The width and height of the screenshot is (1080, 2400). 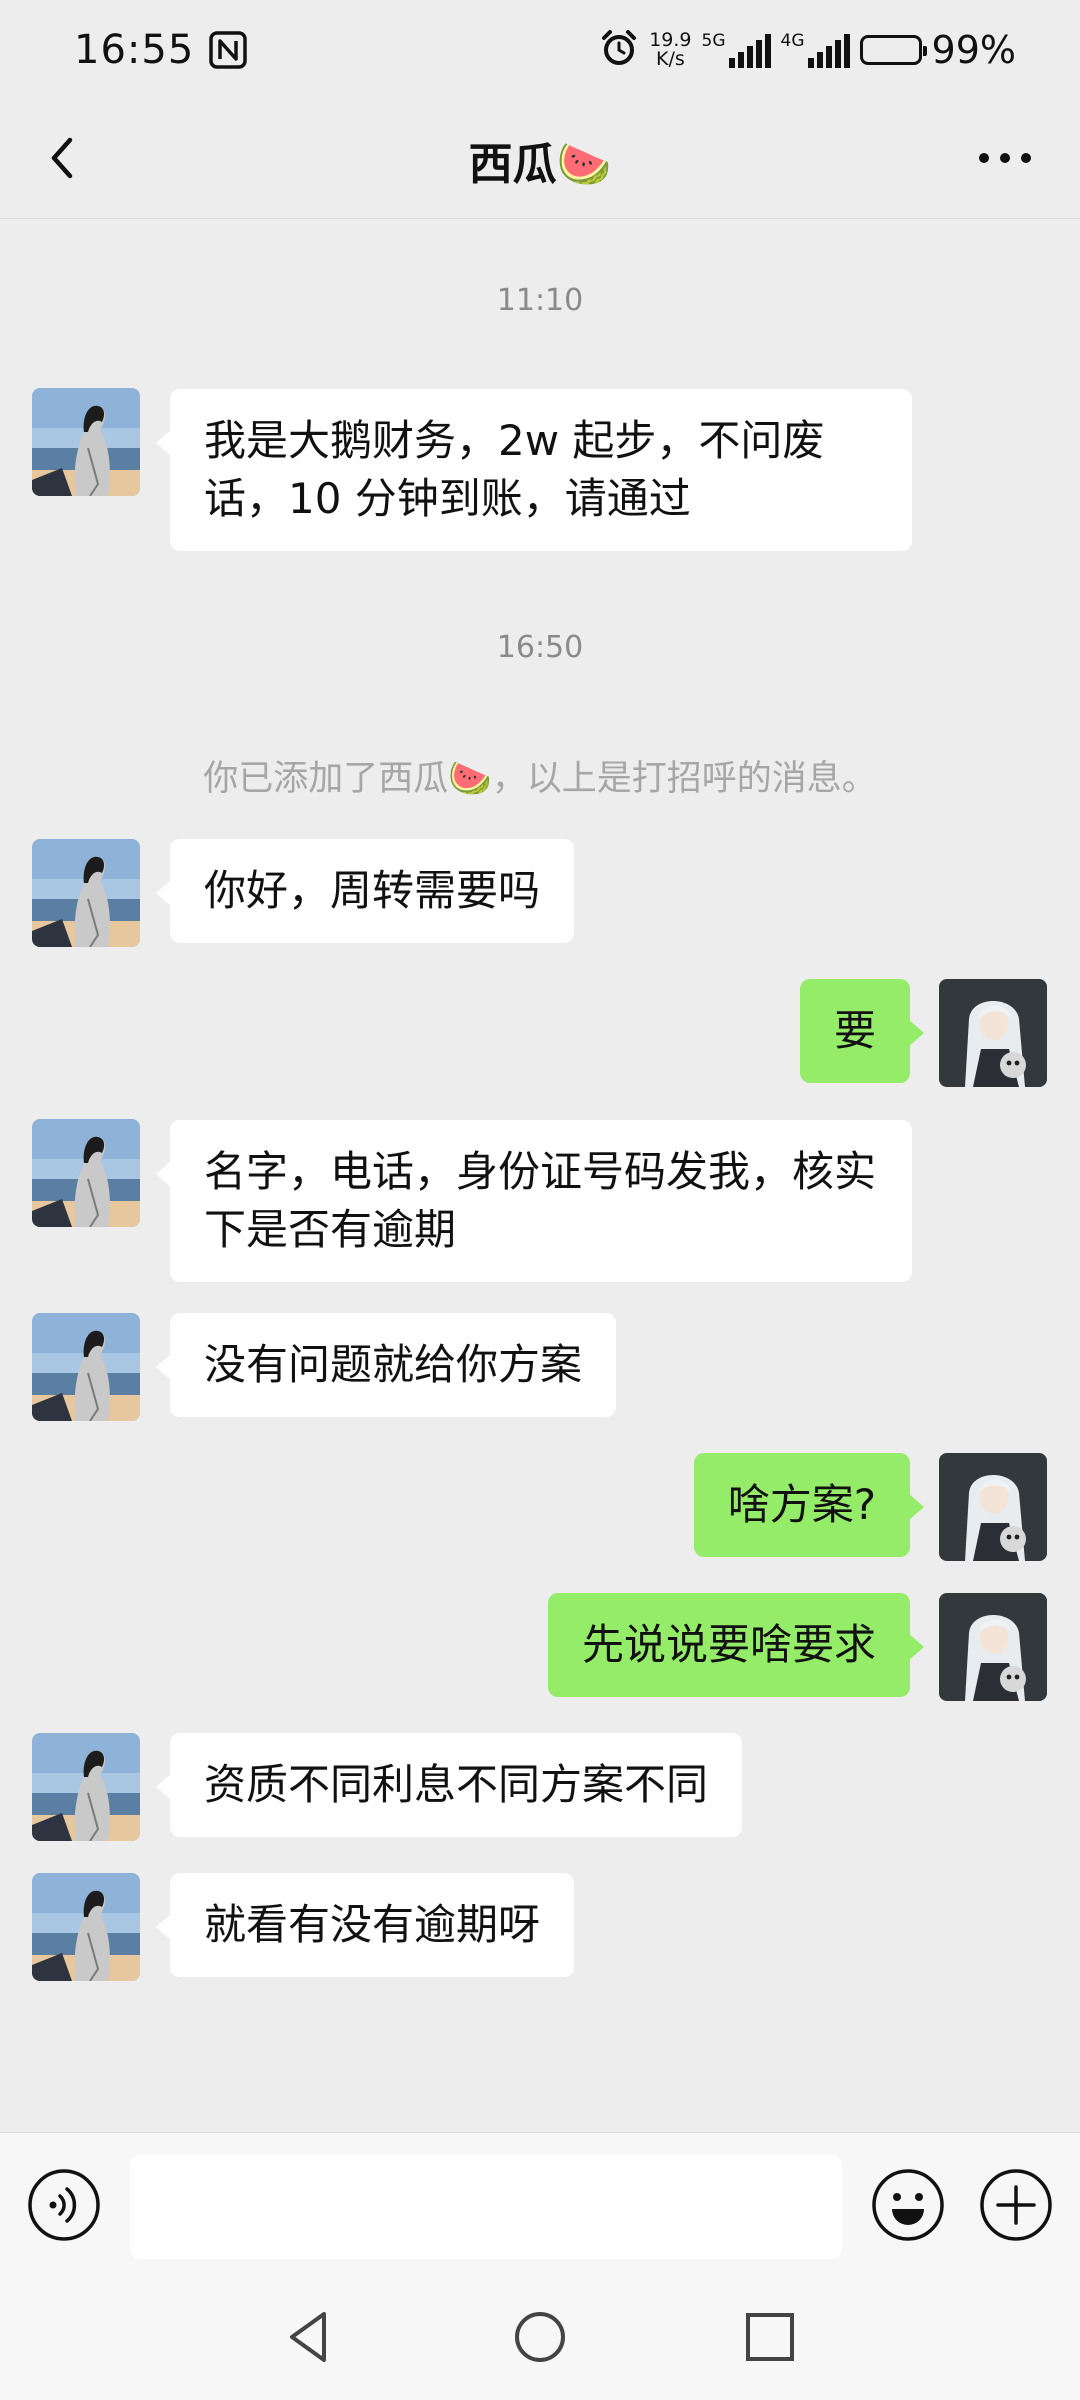 I want to click on status-right: 19.9 K/s 5G 4G 99%, so click(x=807, y=50).